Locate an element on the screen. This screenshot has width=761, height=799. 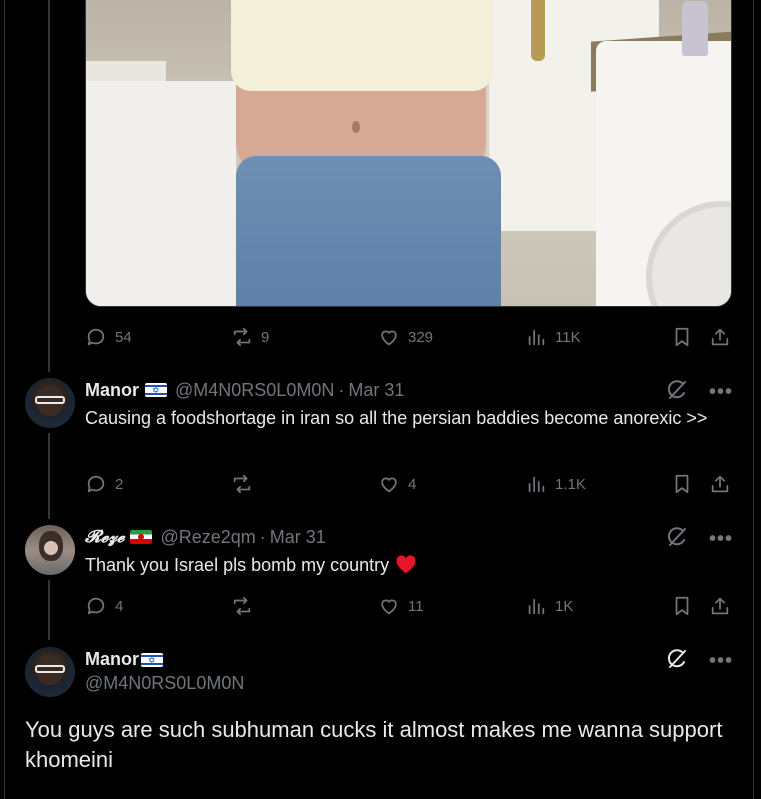
views-button: 11K is located at coordinates (553, 337).